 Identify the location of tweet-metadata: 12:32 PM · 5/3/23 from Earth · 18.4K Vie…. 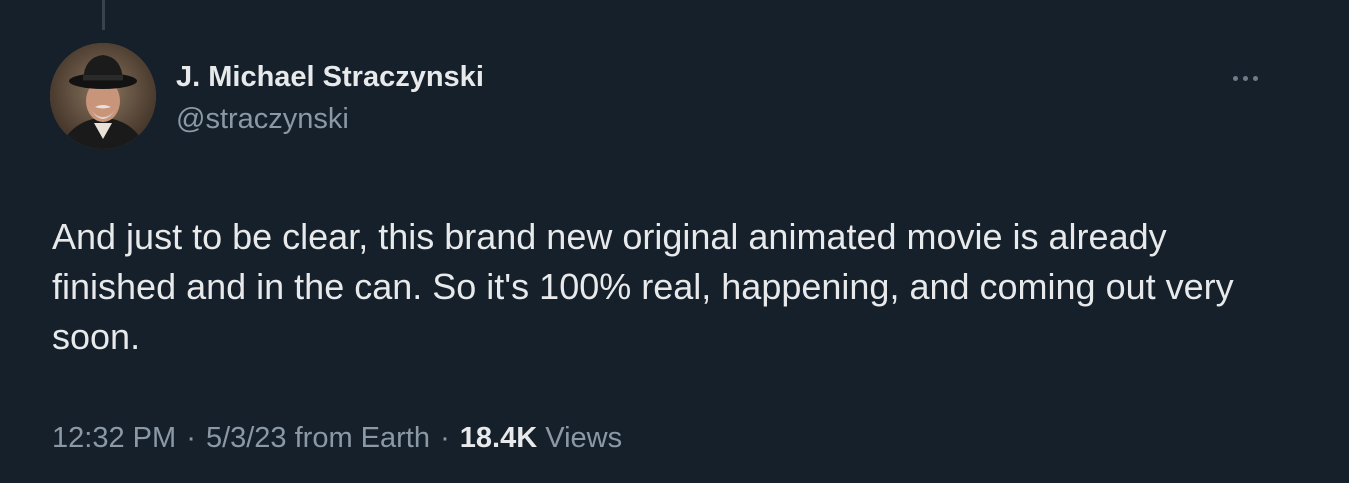
(337, 438).